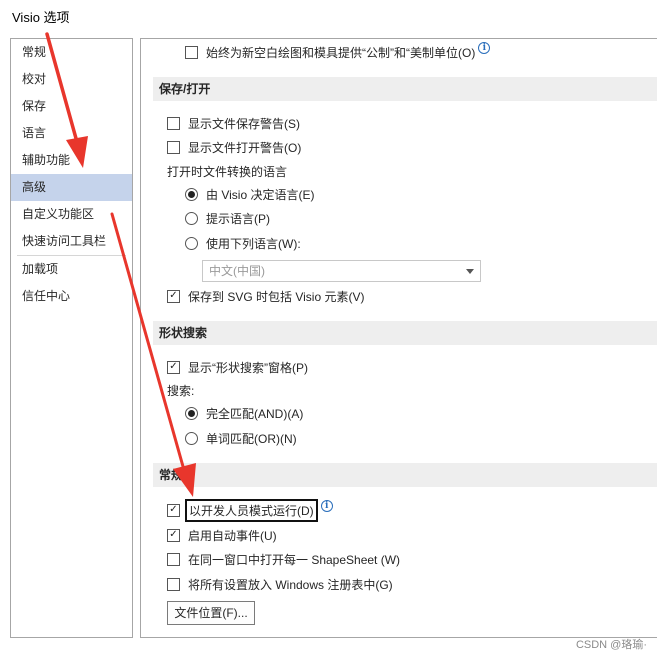  Describe the element at coordinates (191, 438) in the screenshot. I see `radio-match-any` at that location.